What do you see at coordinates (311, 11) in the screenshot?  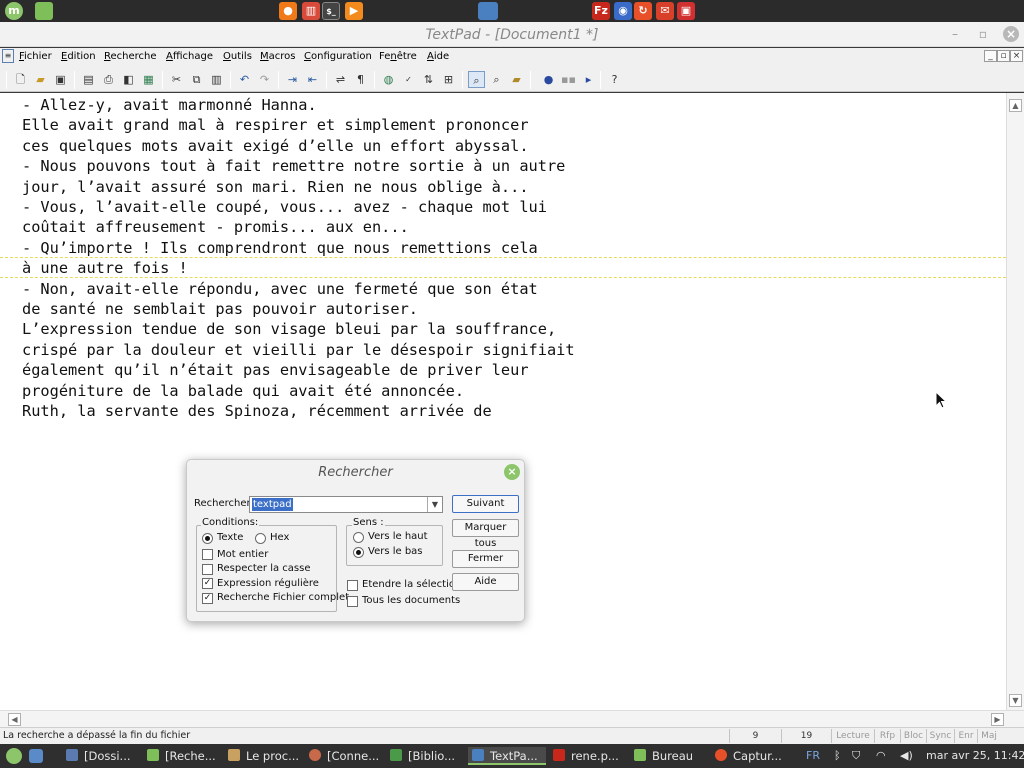 I see `library-icon: ▥` at bounding box center [311, 11].